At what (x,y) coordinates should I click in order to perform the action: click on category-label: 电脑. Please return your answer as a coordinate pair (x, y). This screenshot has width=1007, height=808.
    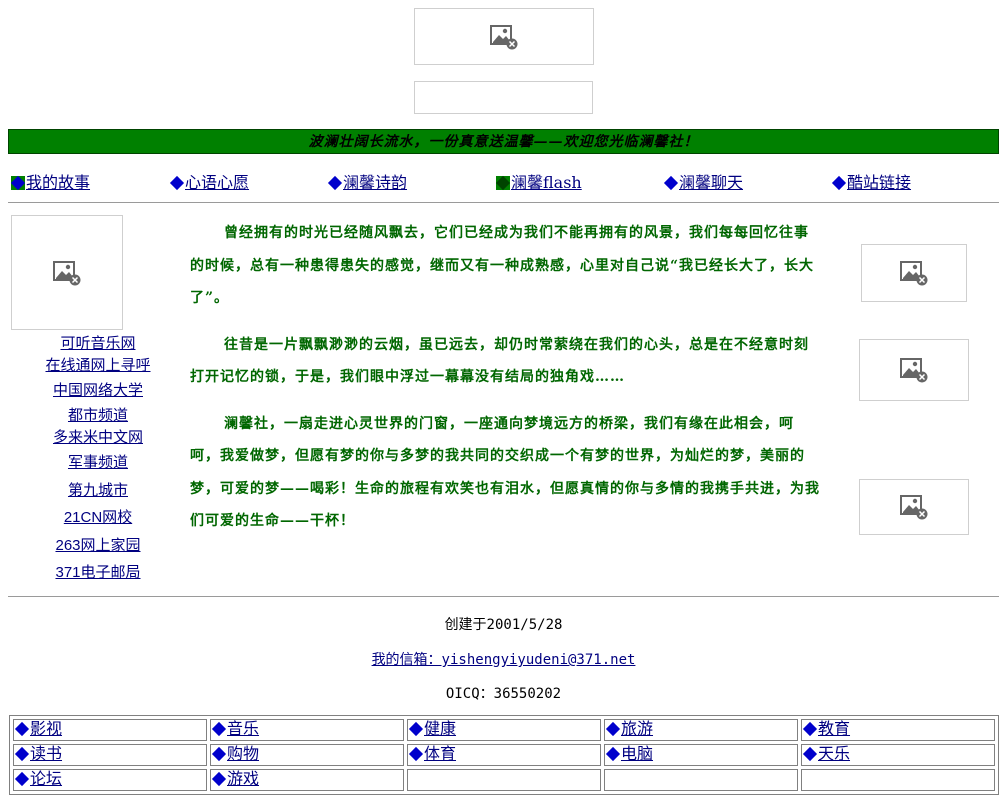
    Looking at the image, I should click on (637, 753).